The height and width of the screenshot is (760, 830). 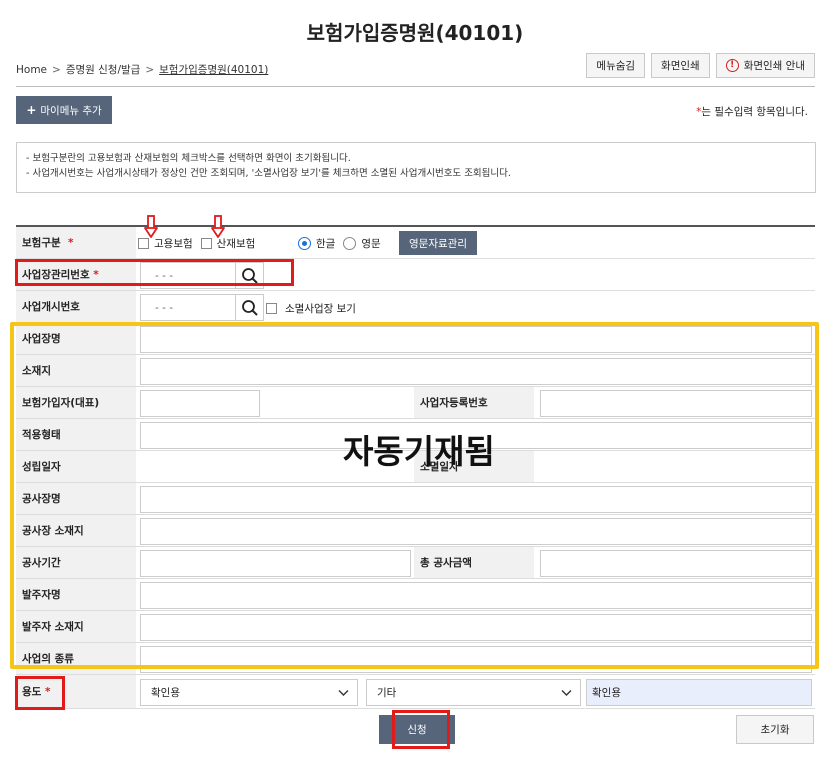 What do you see at coordinates (206, 243) in the screenshot?
I see `industrial-insurance-checkbox` at bounding box center [206, 243].